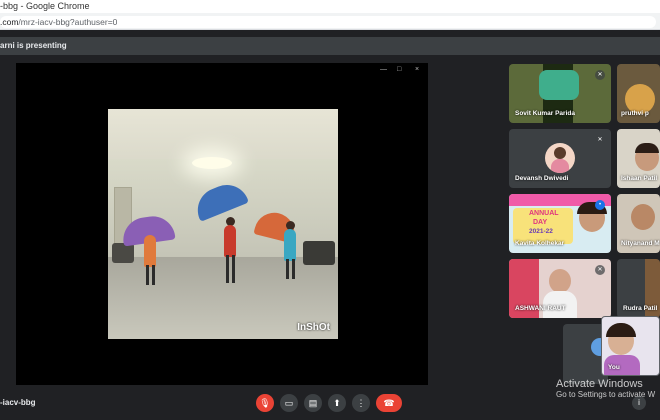 Image resolution: width=660 pixels, height=420 pixels. What do you see at coordinates (545, 113) in the screenshot?
I see `participant-name: Sovit Kumar Parida` at bounding box center [545, 113].